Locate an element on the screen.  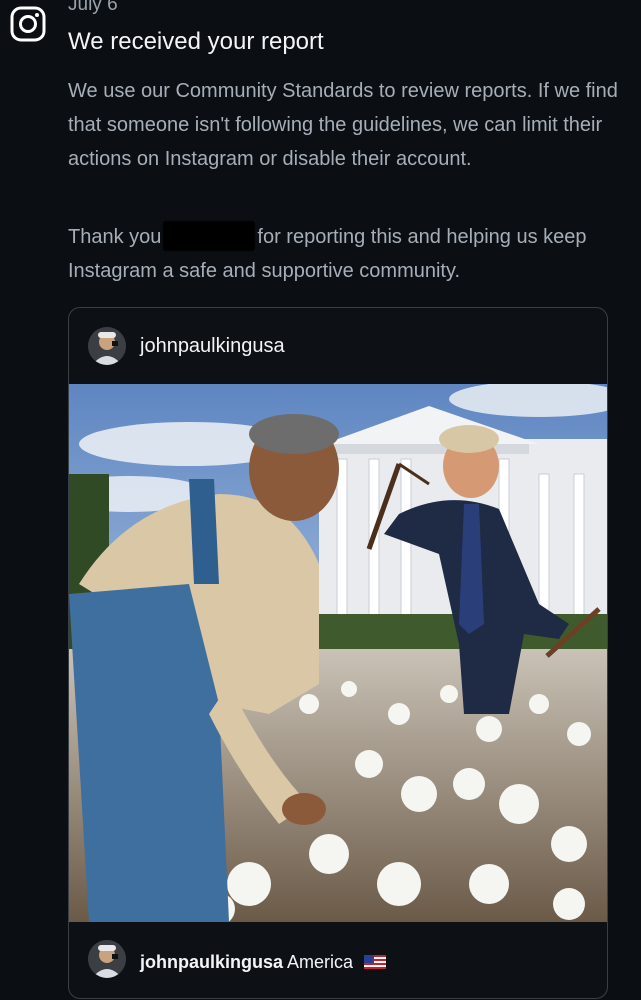
notification-date: July 6 is located at coordinates (93, 7).